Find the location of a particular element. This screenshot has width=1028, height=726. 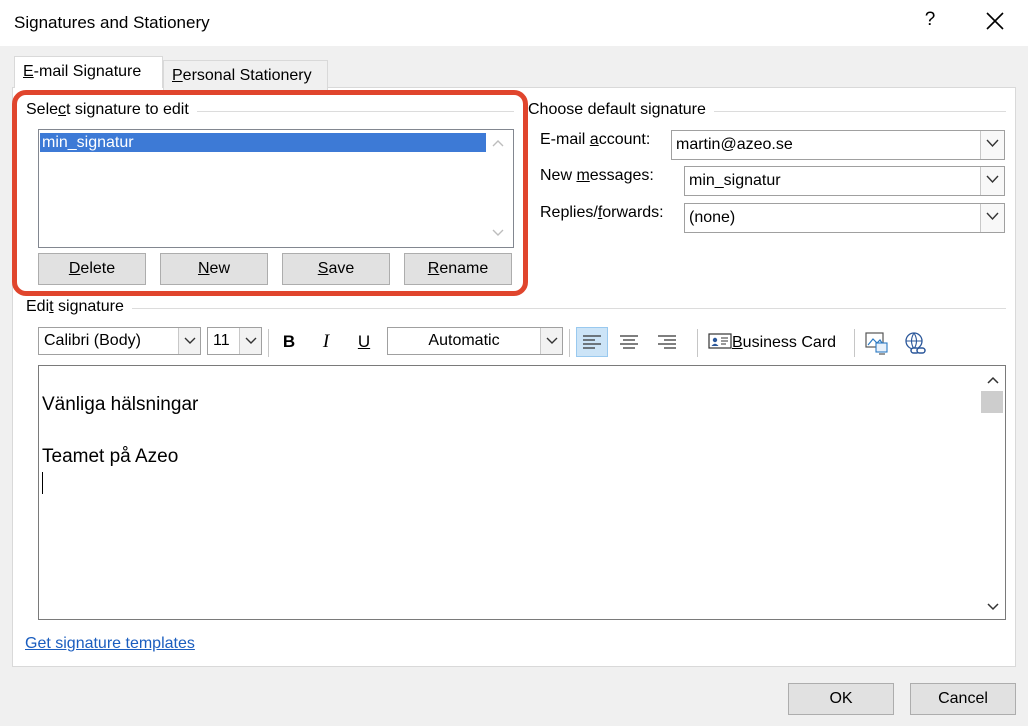

align-left-button is located at coordinates (592, 342).